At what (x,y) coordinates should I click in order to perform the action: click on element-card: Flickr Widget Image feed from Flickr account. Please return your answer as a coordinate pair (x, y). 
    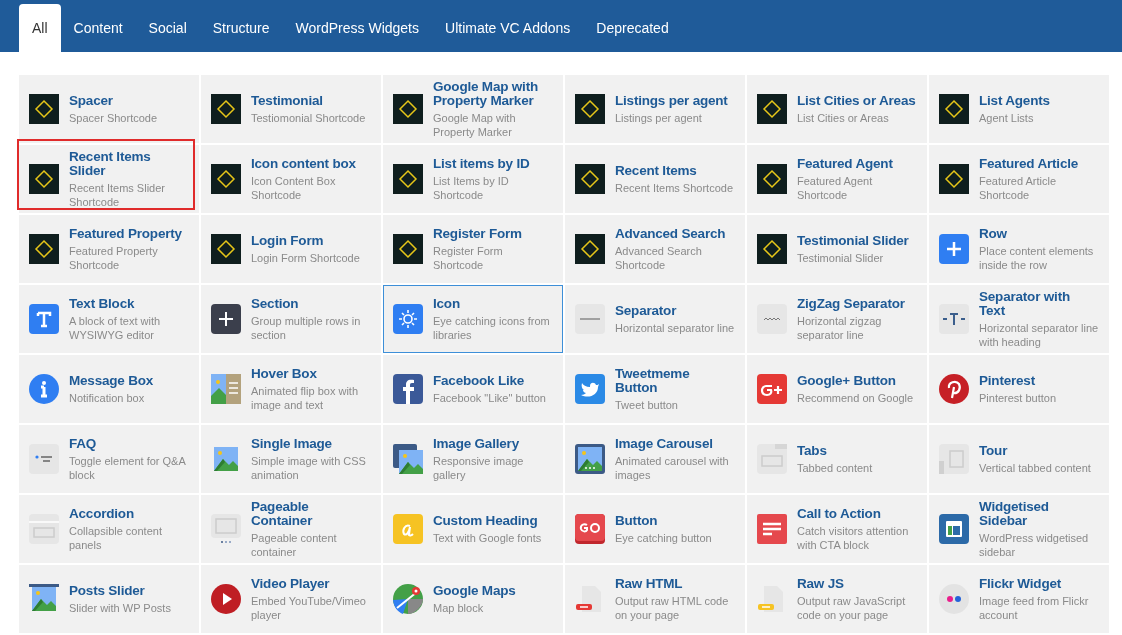
    Looking at the image, I should click on (1019, 599).